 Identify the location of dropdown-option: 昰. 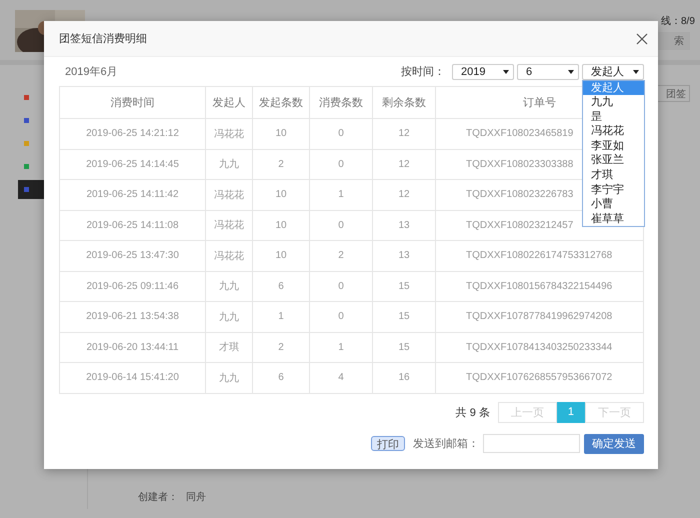
(613, 117).